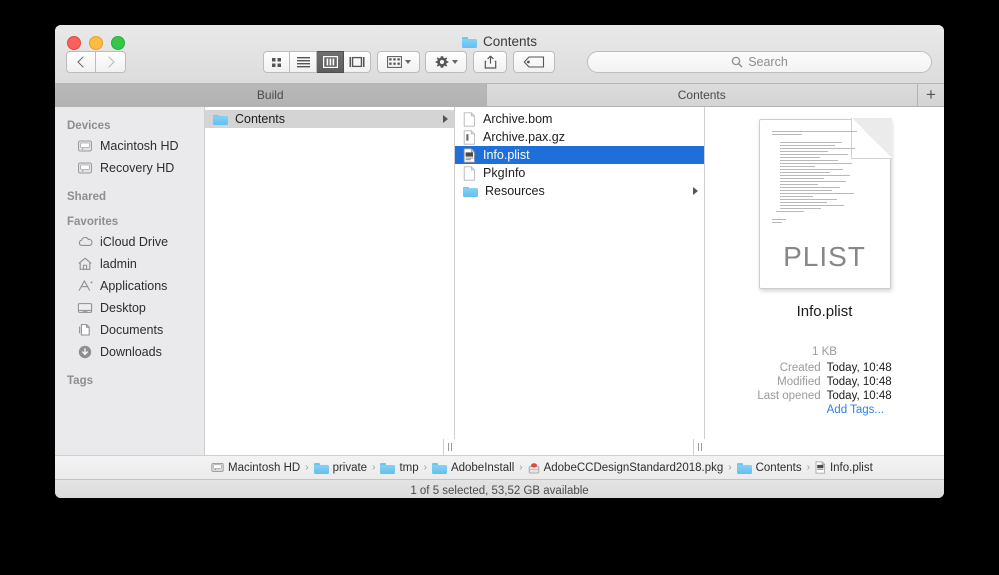 The width and height of the screenshot is (999, 575). What do you see at coordinates (504, 173) in the screenshot?
I see `column-item-label: PkgInfo` at bounding box center [504, 173].